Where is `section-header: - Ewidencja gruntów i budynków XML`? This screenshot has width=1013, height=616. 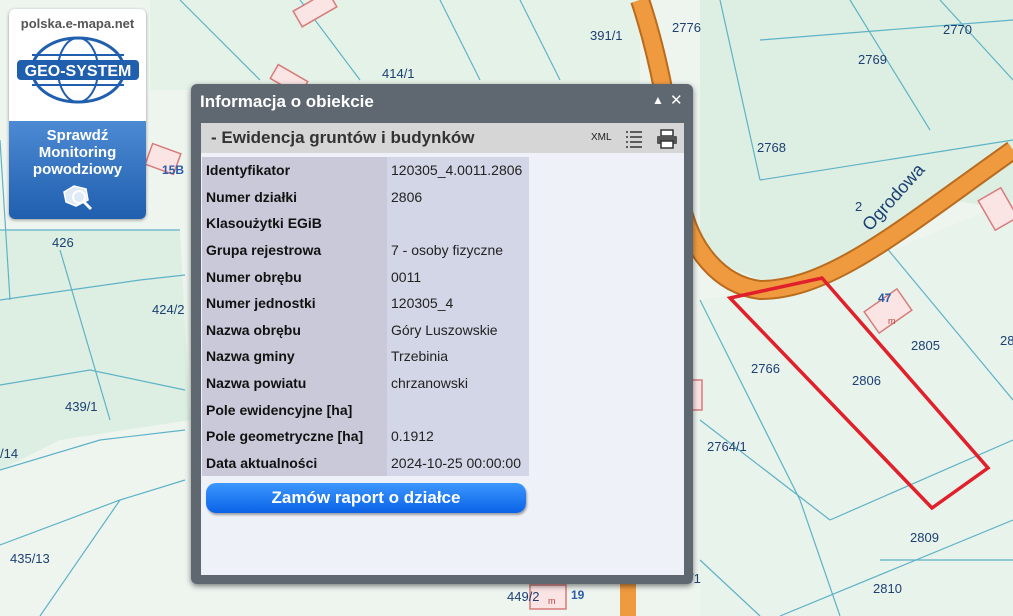
section-header: - Ewidencja gruntów i budynków XML is located at coordinates (442, 138).